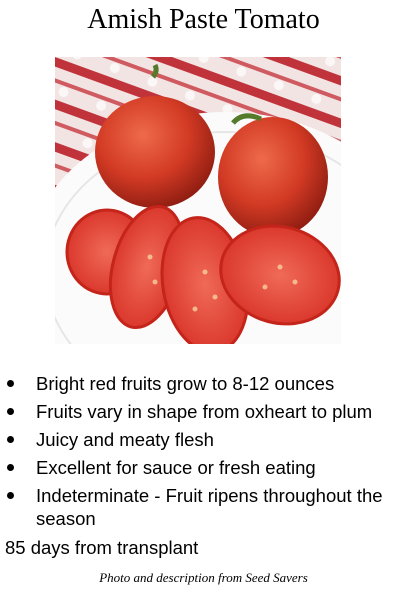 The image size is (407, 604). I want to click on days-to-maturity: 85 days from transplant, so click(102, 547).